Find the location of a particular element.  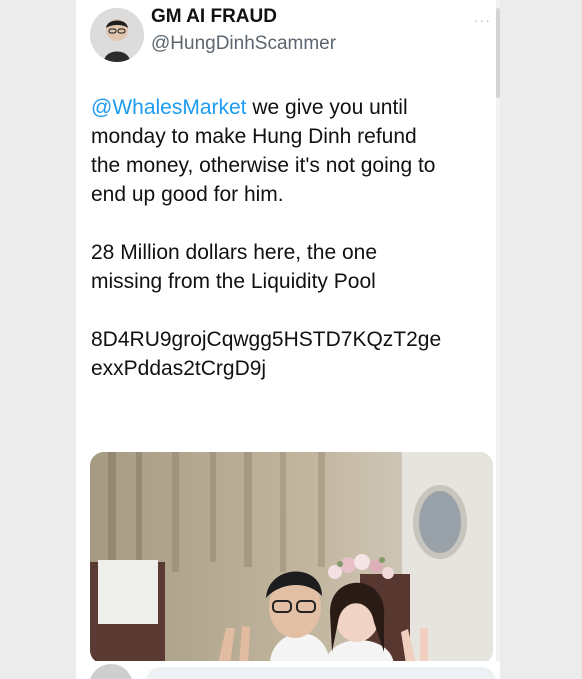

reply-input is located at coordinates (321, 673).